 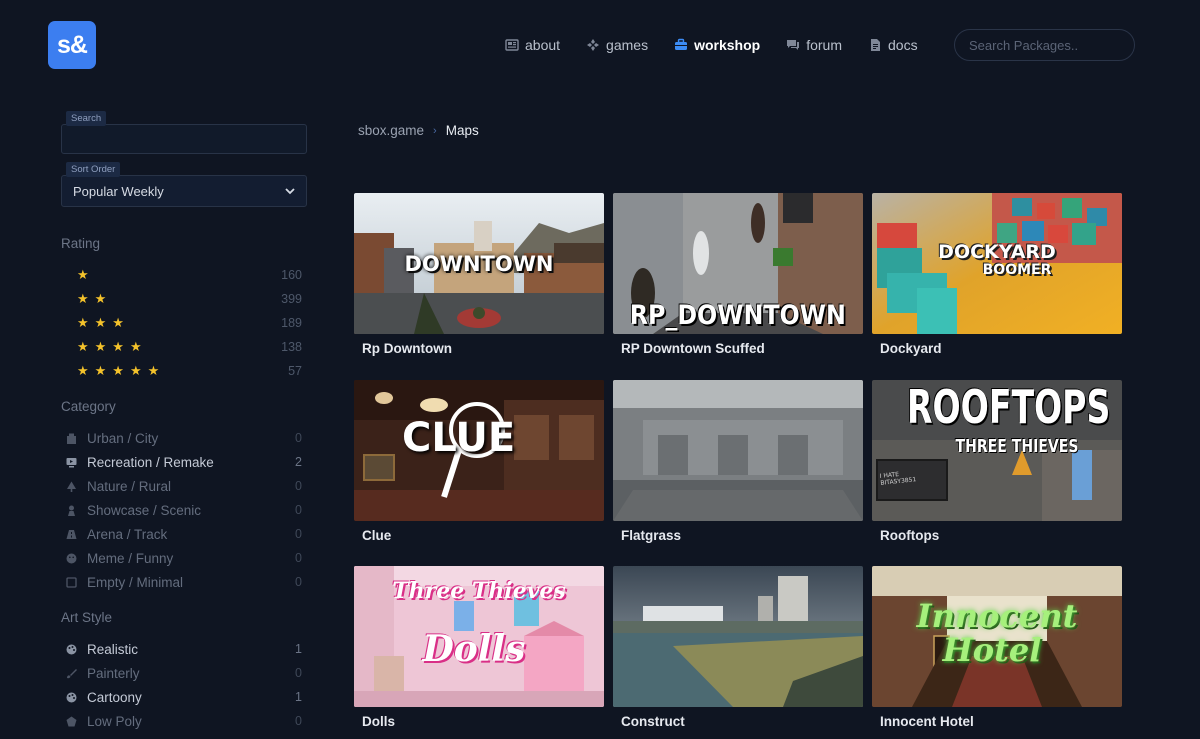 I want to click on sidebar-search-input, so click(x=184, y=139).